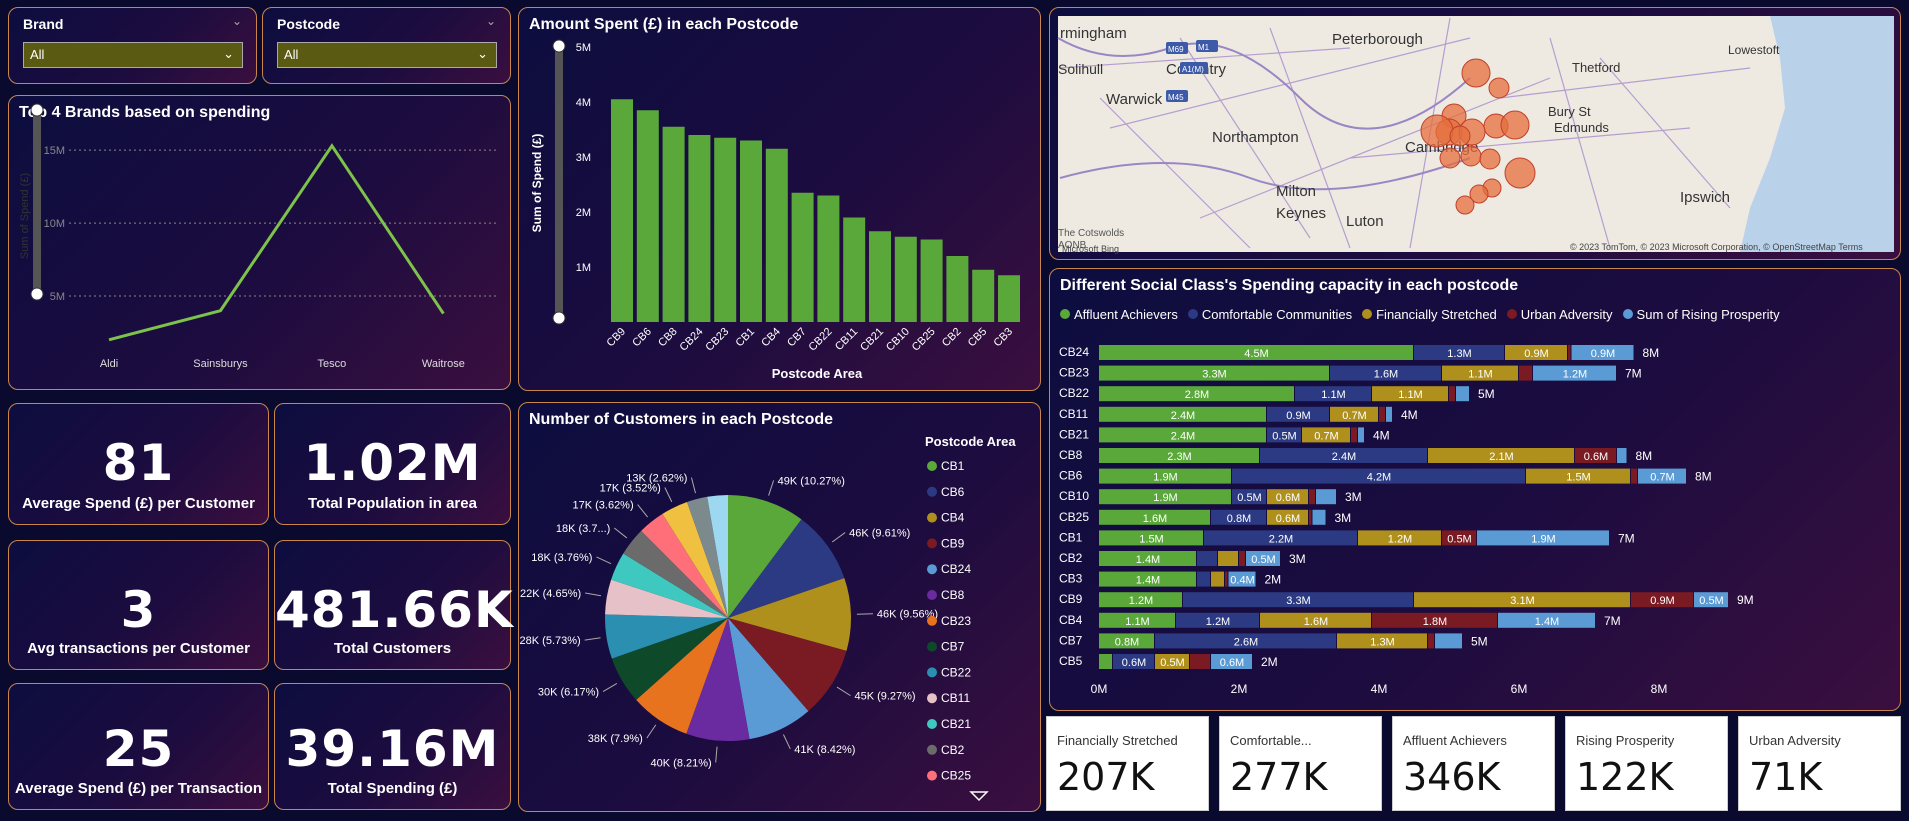 This screenshot has height=821, width=1909. Describe the element at coordinates (1197, 395) in the screenshot. I see `bar-data-label: 2.8M` at that location.